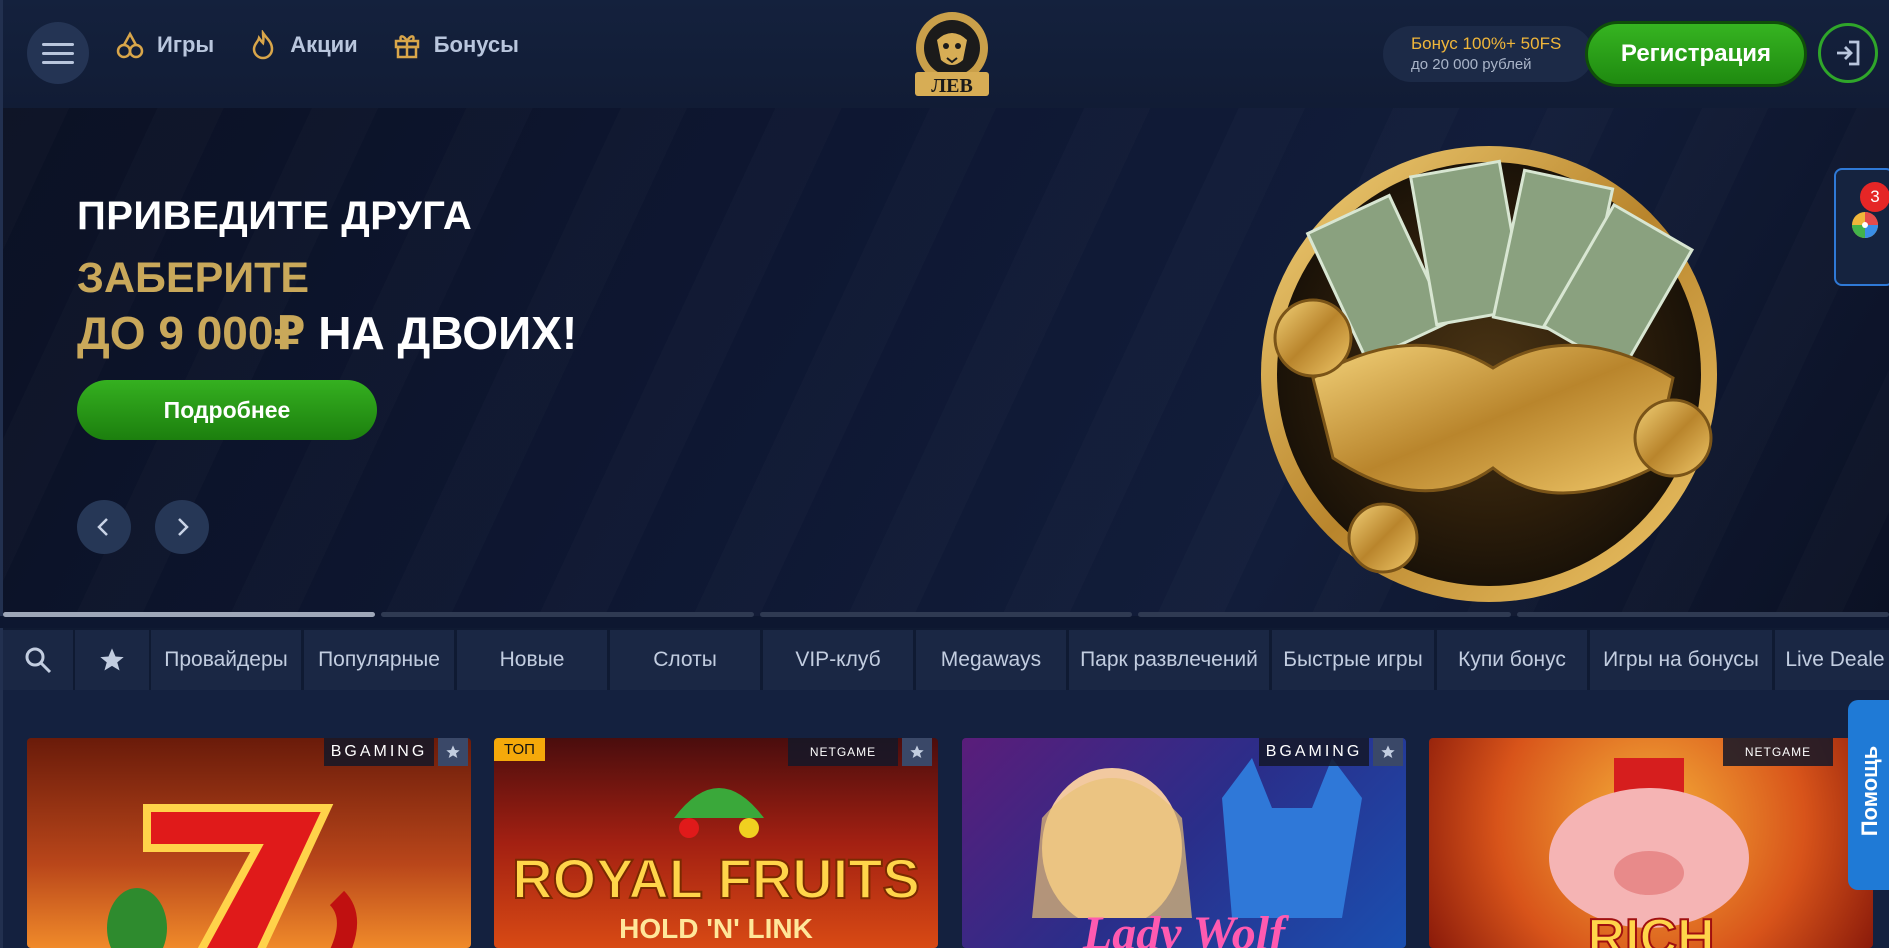 This screenshot has width=1889, height=948. I want to click on game-card: BGAMING, so click(249, 843).